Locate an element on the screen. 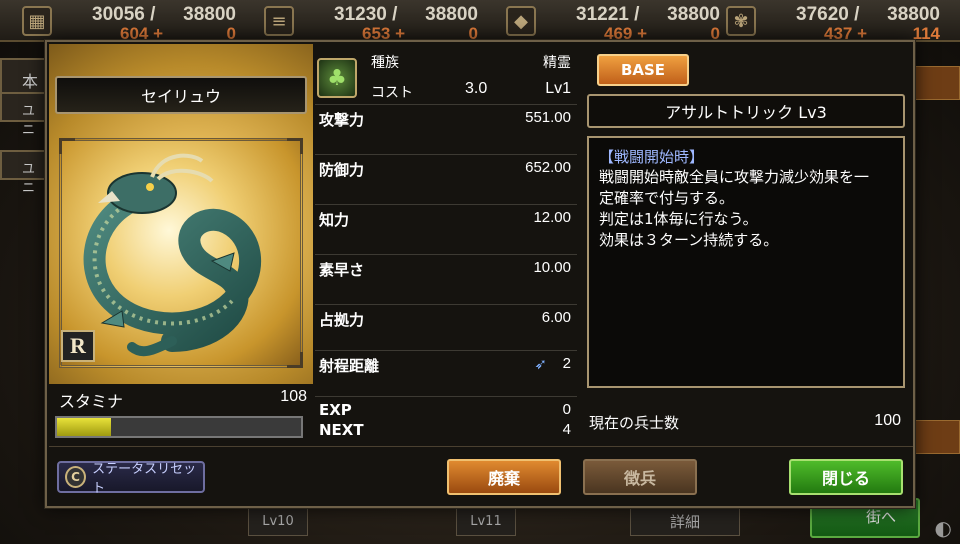 The height and width of the screenshot is (544, 960). stone-icon: ▦ is located at coordinates (37, 21).